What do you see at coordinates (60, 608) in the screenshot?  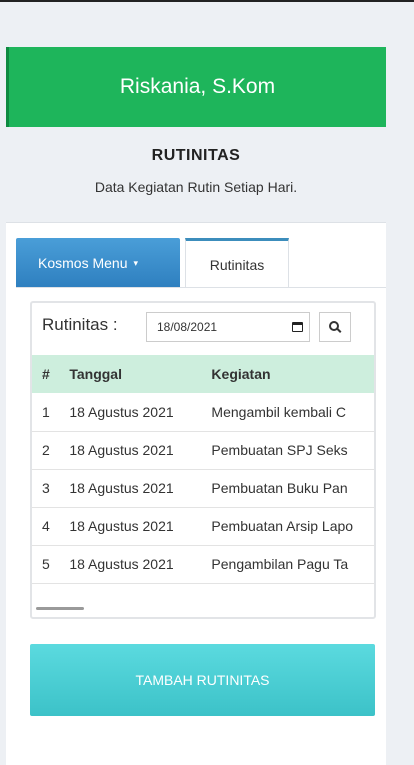 I see `horizontal-scrollbar` at bounding box center [60, 608].